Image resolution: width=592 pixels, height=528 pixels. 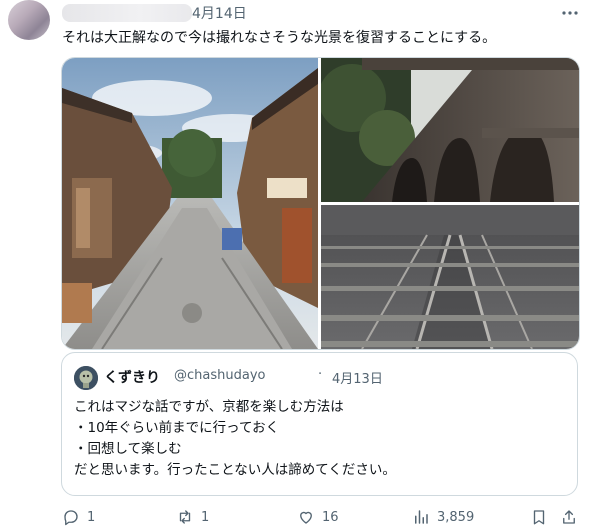 I want to click on share-icon, so click(x=569, y=517).